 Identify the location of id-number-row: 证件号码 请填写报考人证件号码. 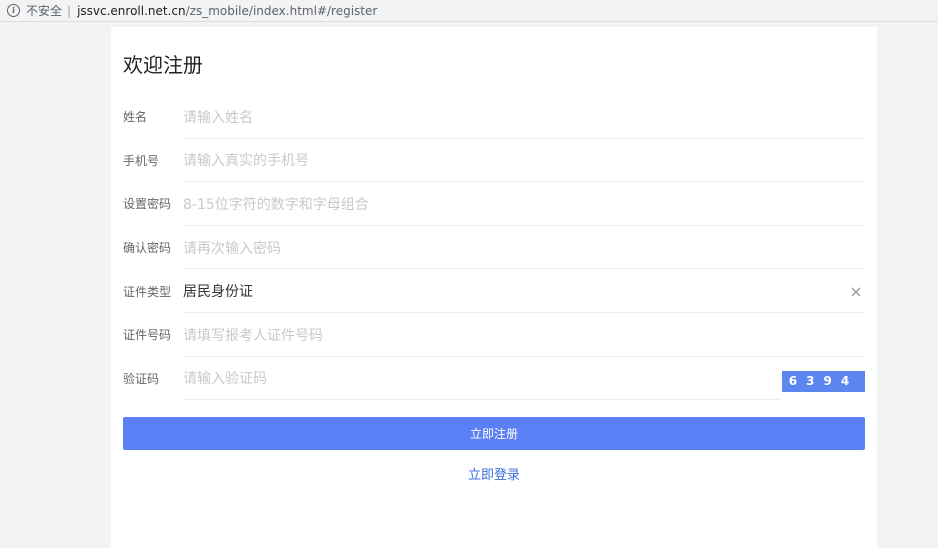
(494, 335).